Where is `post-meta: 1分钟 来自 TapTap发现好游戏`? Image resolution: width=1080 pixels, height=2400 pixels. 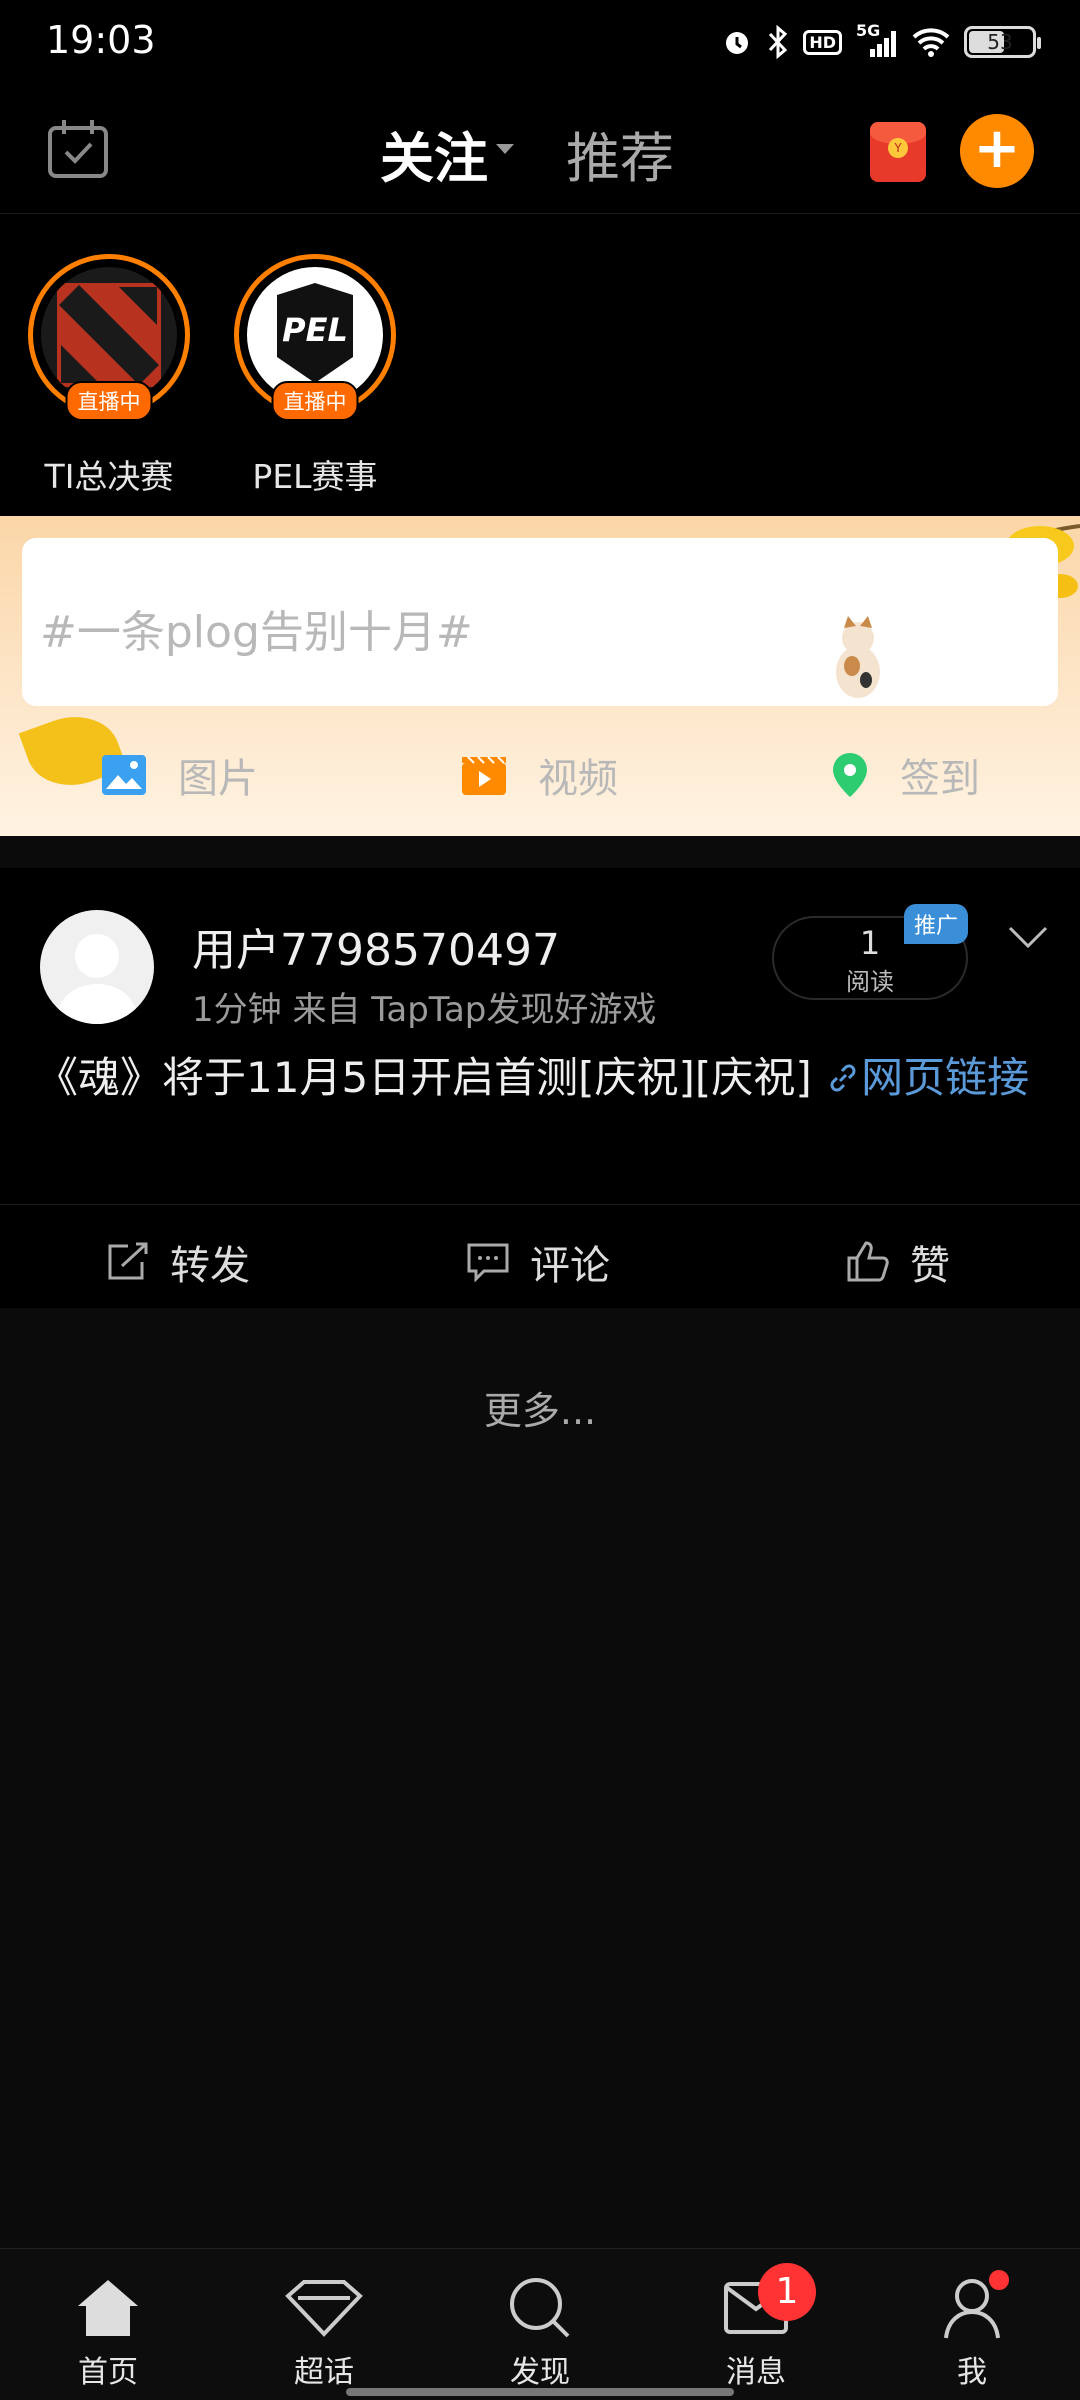
post-meta: 1分钟 来自 TapTap发现好游戏 is located at coordinates (424, 1010).